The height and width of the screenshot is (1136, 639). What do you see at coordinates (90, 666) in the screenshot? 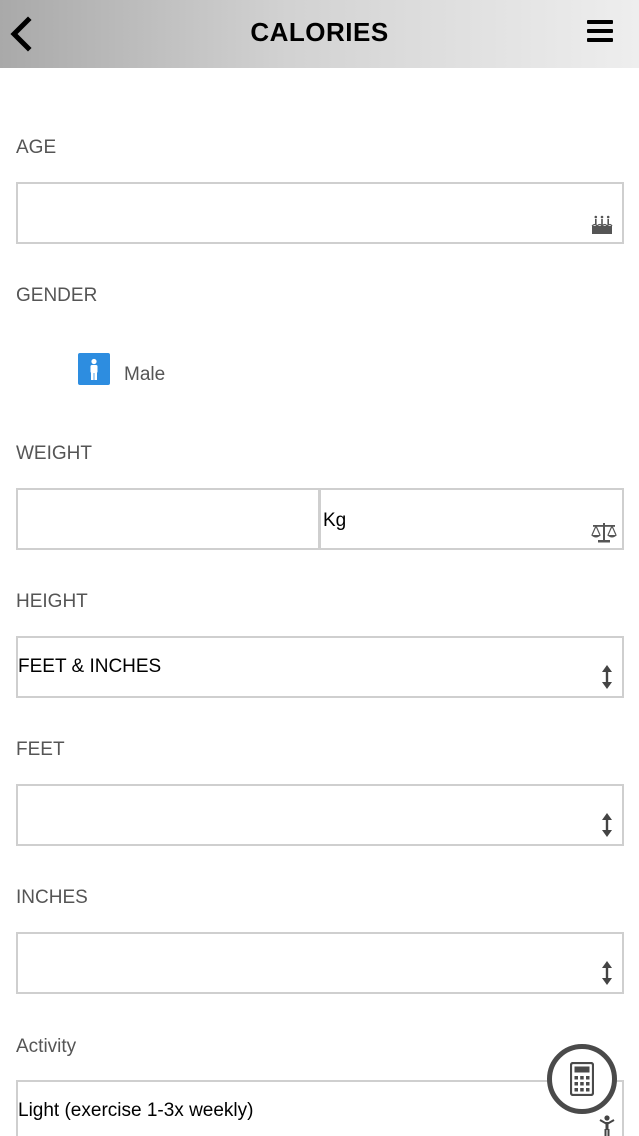
I see `height-unit-value: FEET & INCHES` at bounding box center [90, 666].